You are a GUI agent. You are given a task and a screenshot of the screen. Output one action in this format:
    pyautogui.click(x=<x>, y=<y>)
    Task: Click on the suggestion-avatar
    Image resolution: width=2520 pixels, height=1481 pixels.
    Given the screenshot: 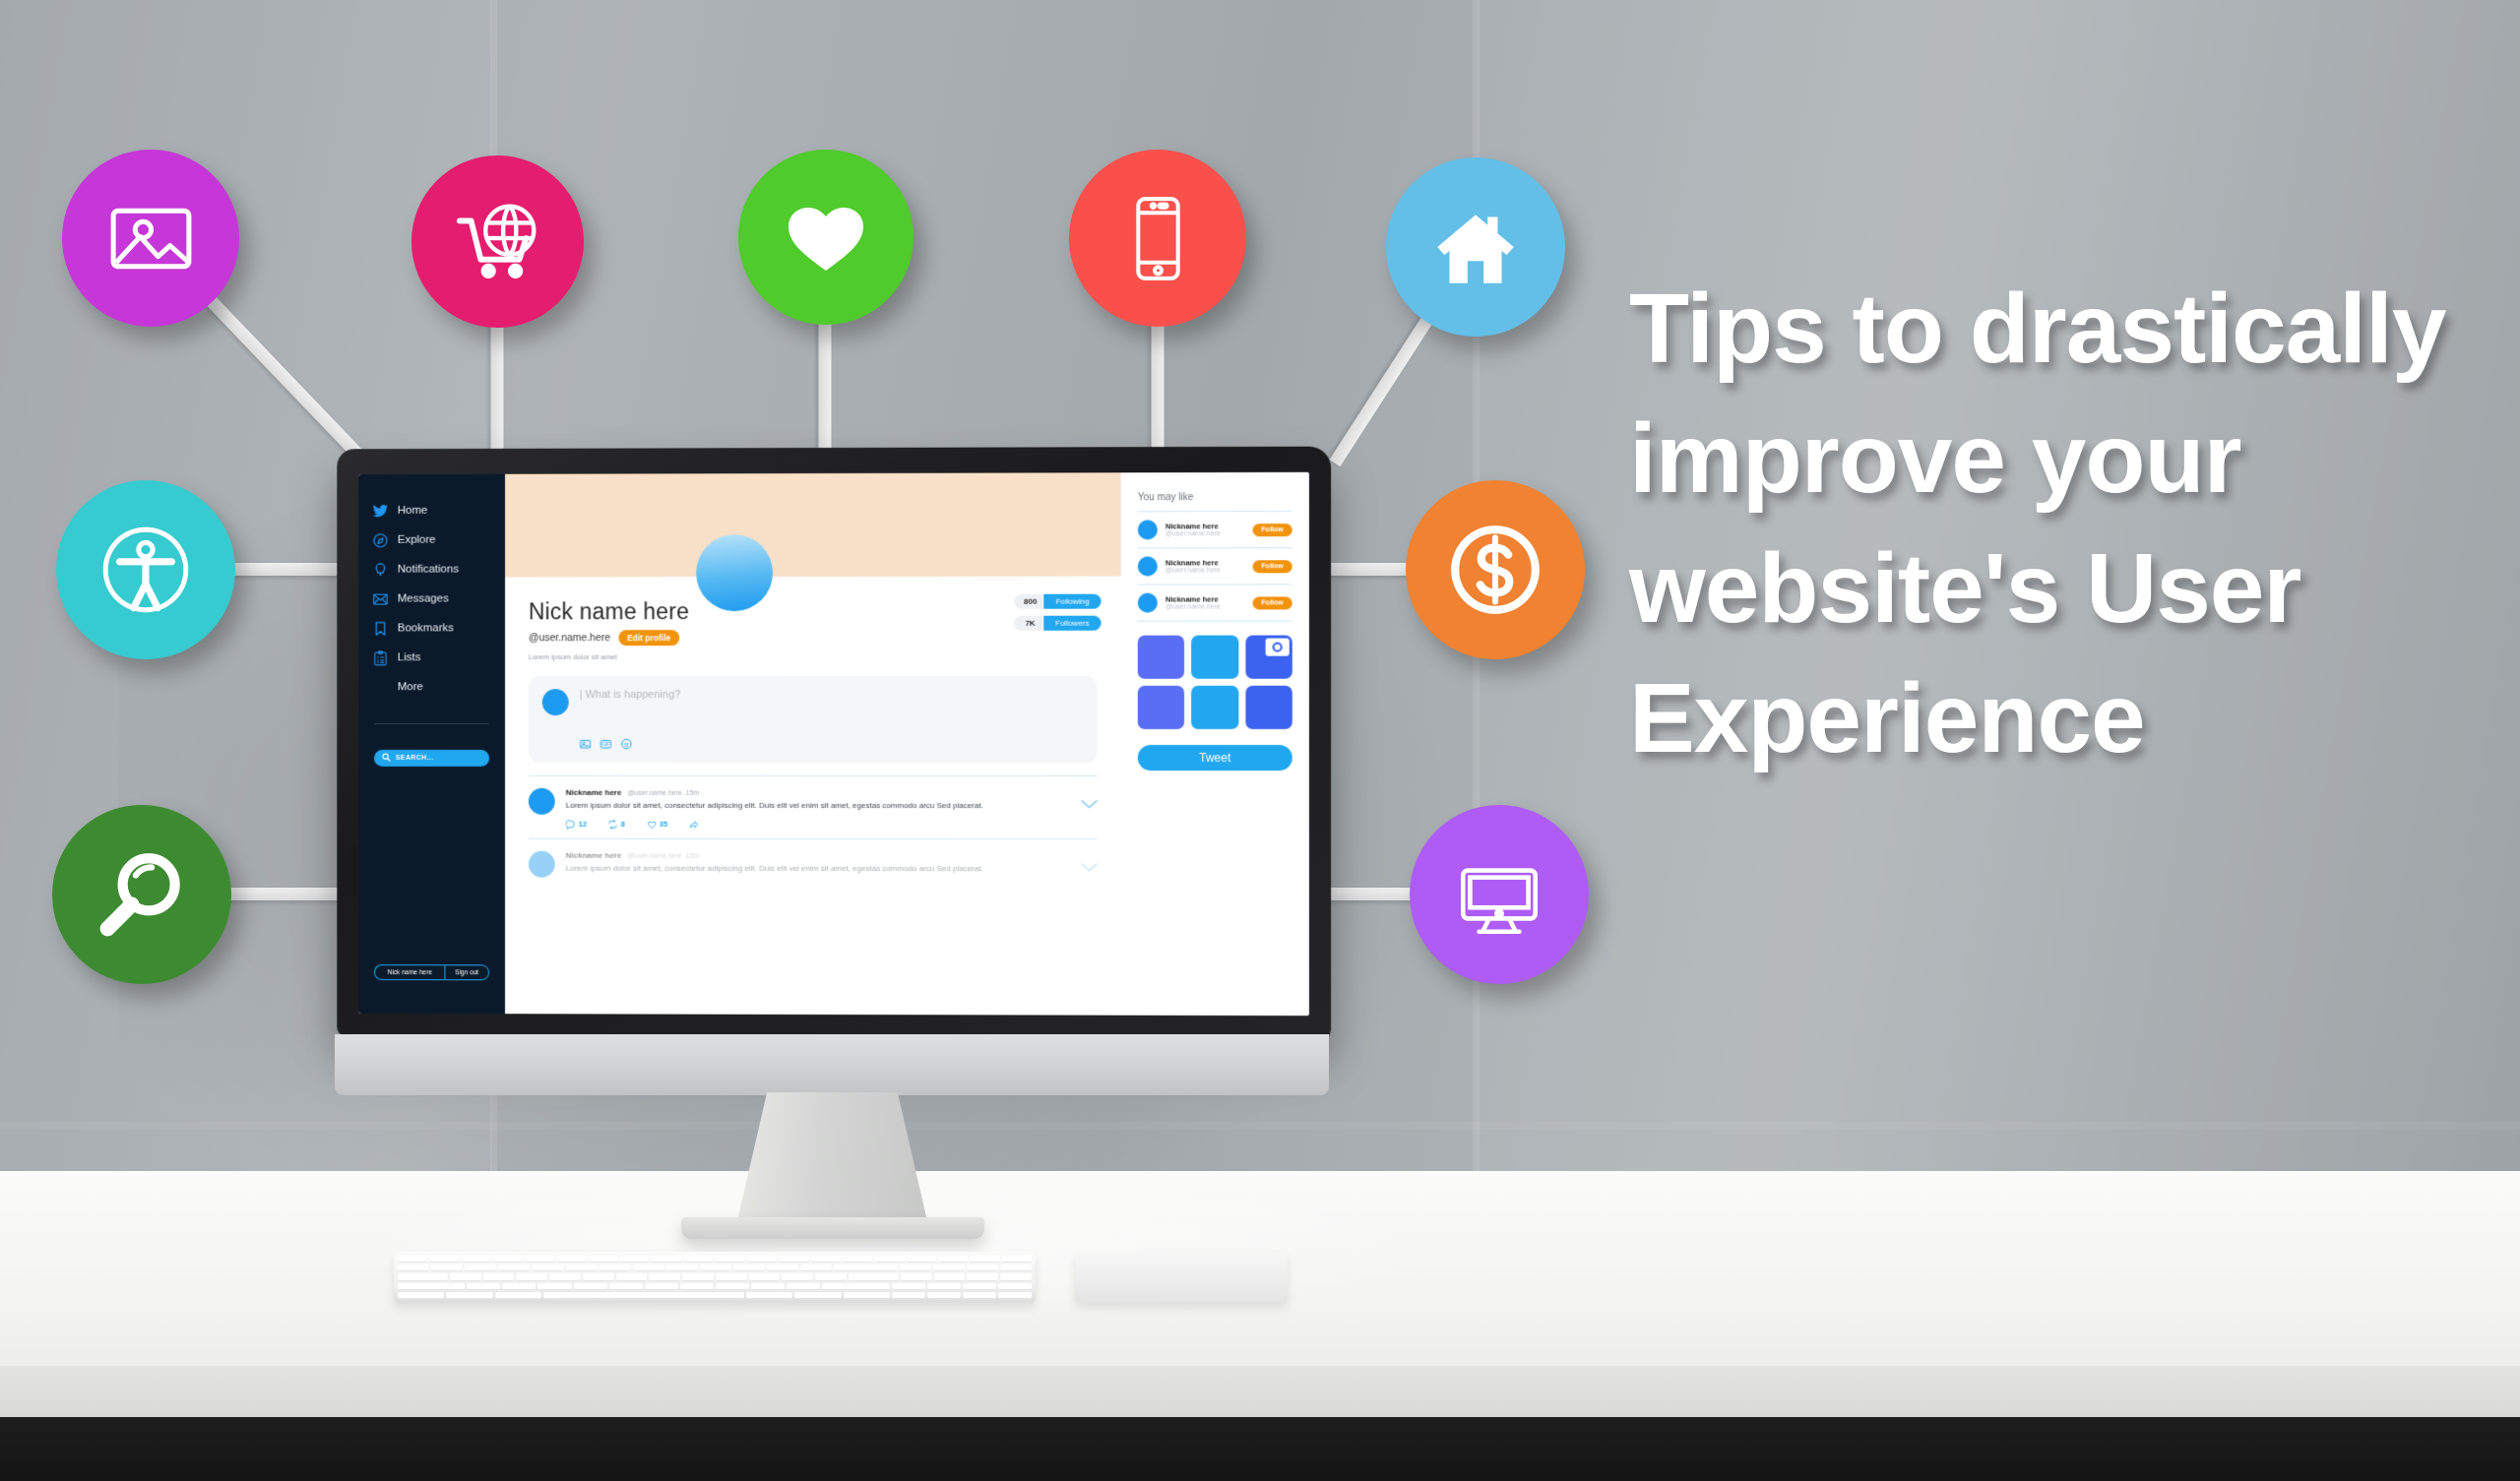 What is the action you would take?
    pyautogui.click(x=1147, y=566)
    